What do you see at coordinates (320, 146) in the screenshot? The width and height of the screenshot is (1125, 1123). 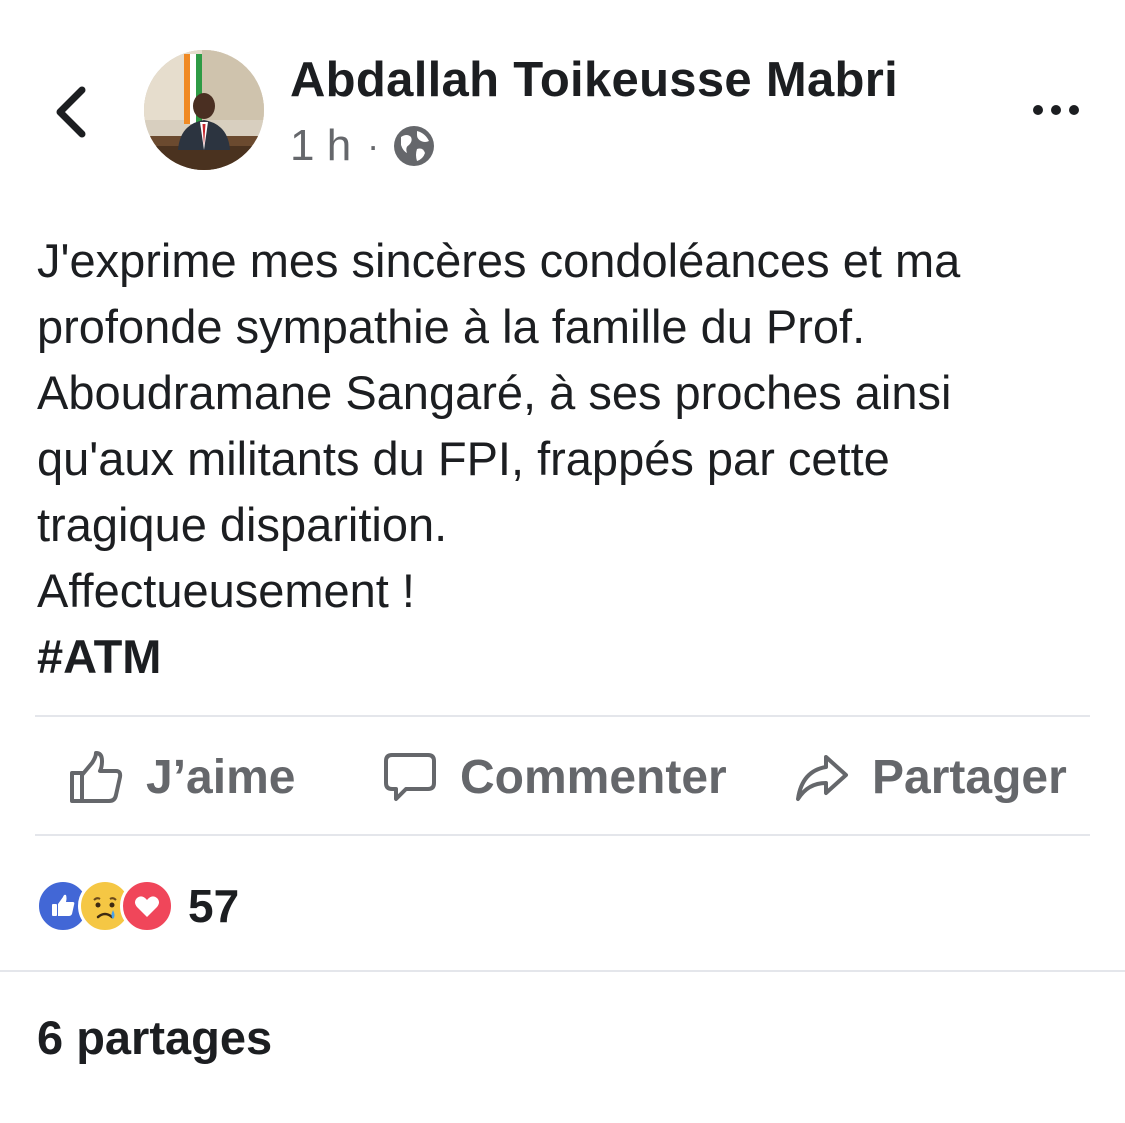 I see `post-time: 1 h` at bounding box center [320, 146].